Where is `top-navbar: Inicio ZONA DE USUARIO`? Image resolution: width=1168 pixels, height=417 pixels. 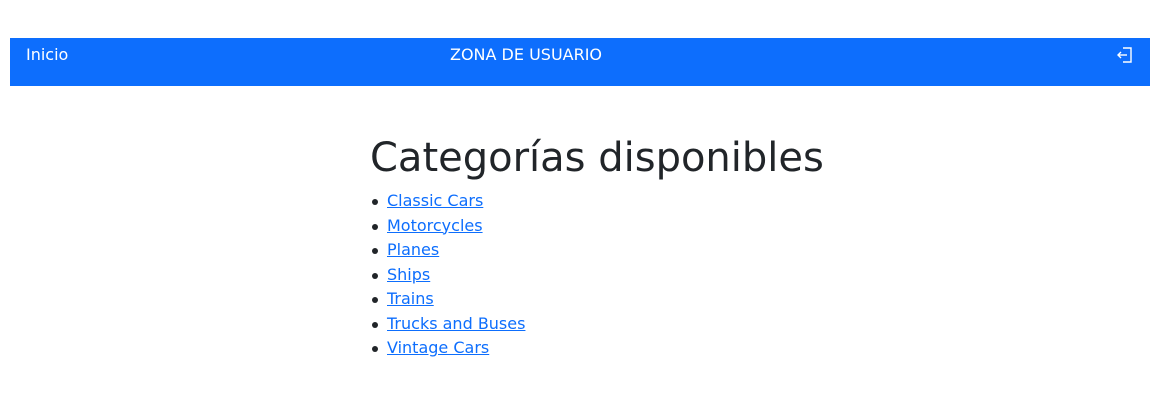
top-navbar: Inicio ZONA DE USUARIO is located at coordinates (580, 62).